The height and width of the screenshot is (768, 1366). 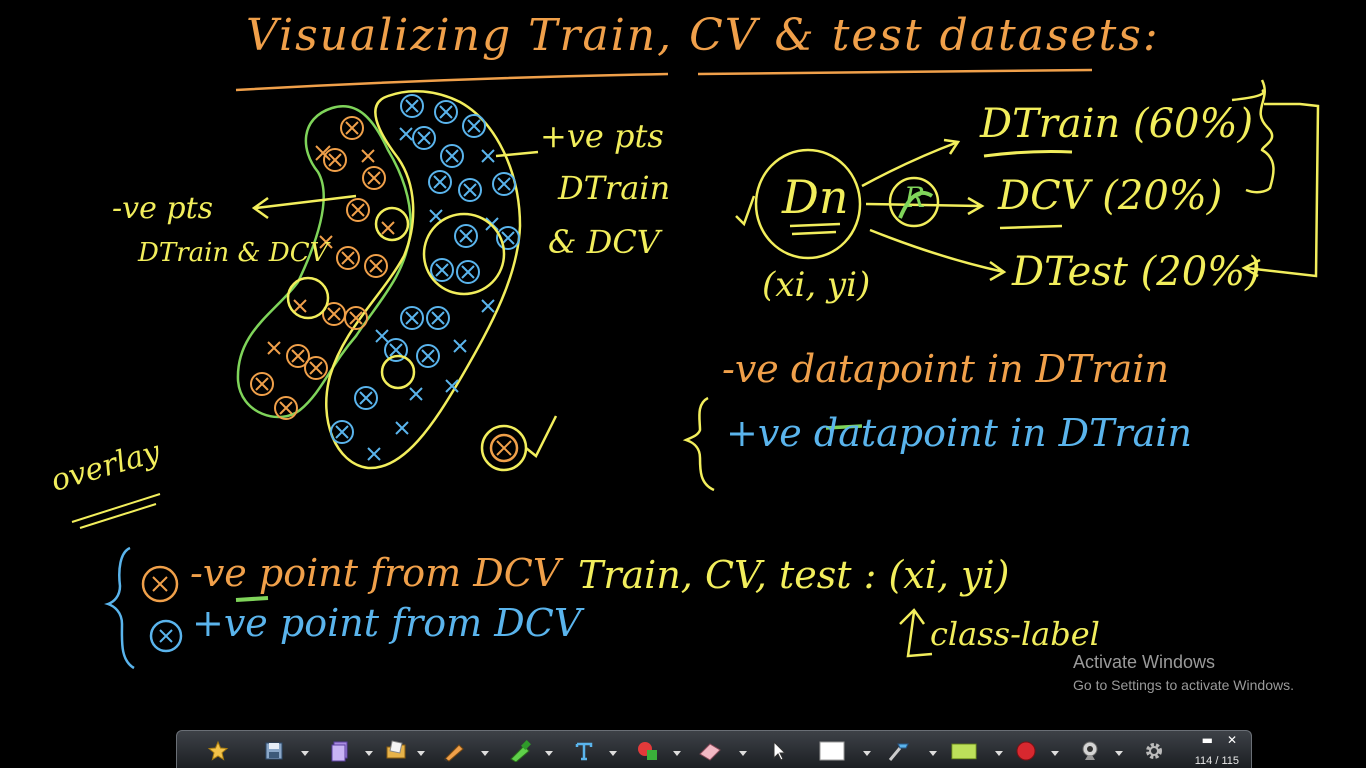 What do you see at coordinates (999, 753) in the screenshot?
I see `fill-dropdown` at bounding box center [999, 753].